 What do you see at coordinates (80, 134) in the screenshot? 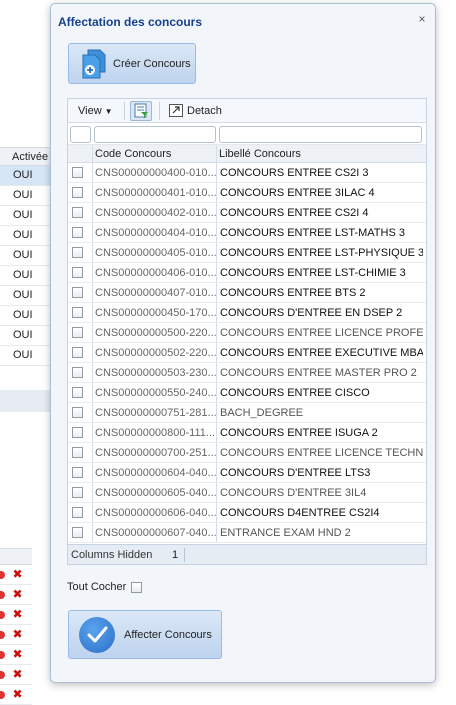
I see `checkbox-filter-input` at bounding box center [80, 134].